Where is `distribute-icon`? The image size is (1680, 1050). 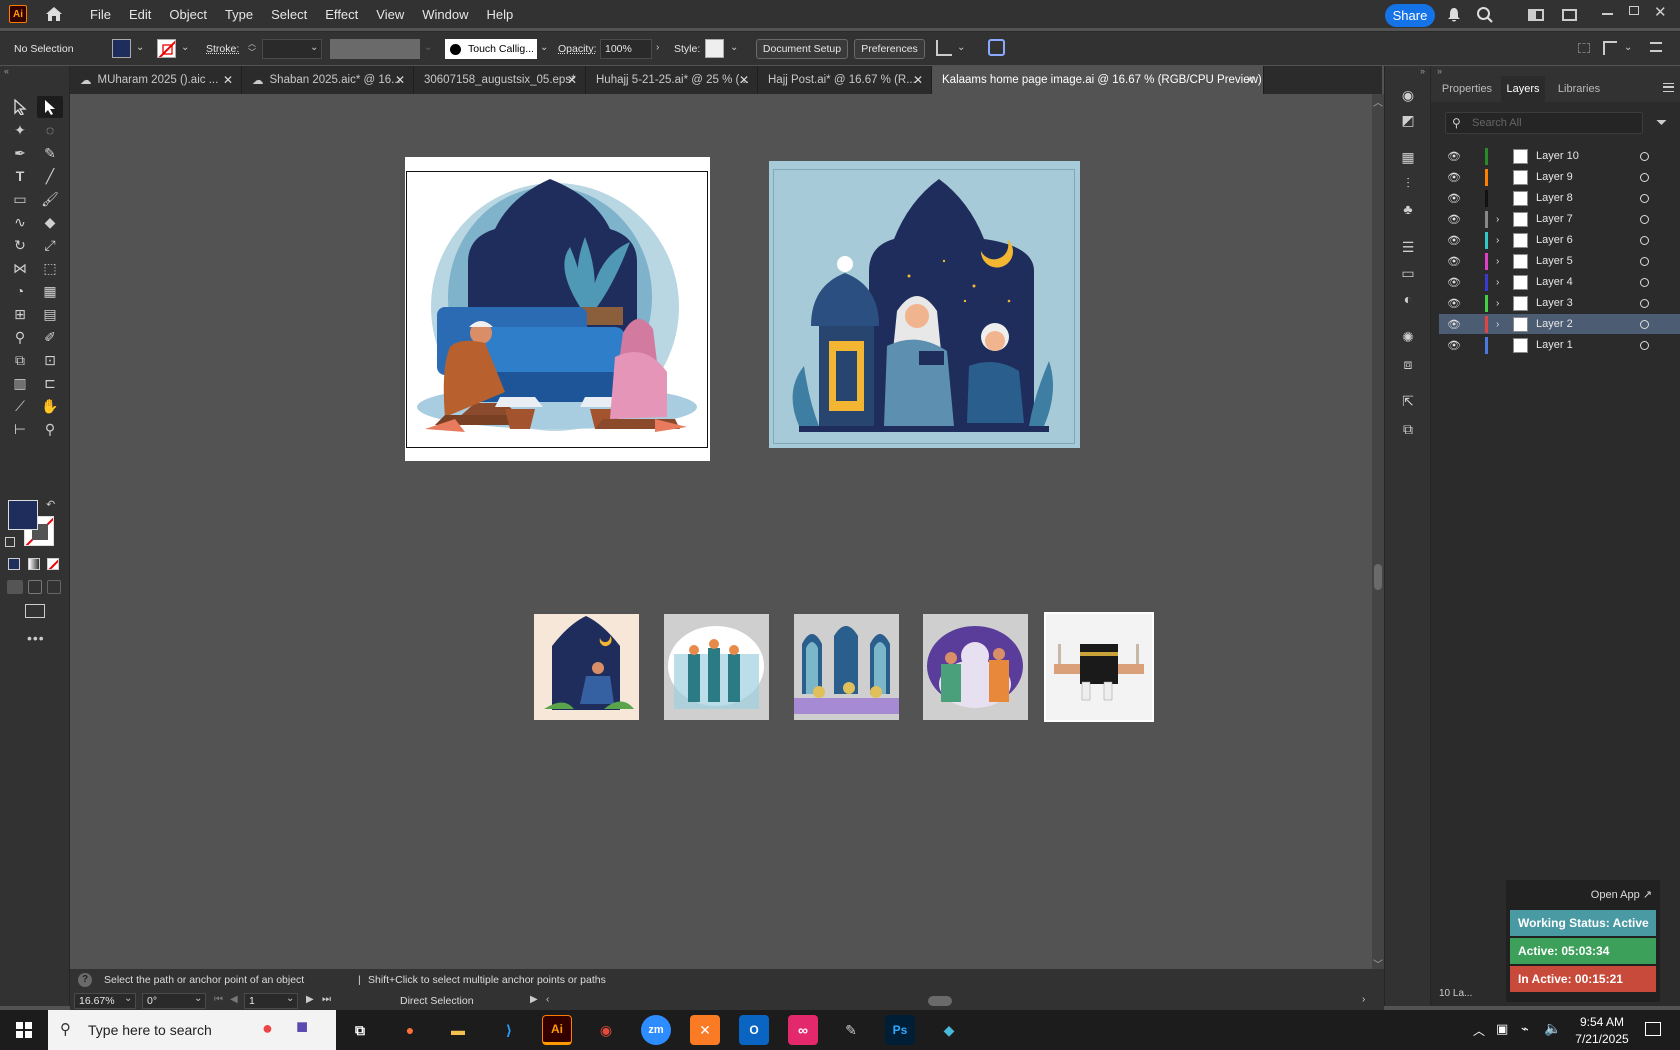 distribute-icon is located at coordinates (1584, 48).